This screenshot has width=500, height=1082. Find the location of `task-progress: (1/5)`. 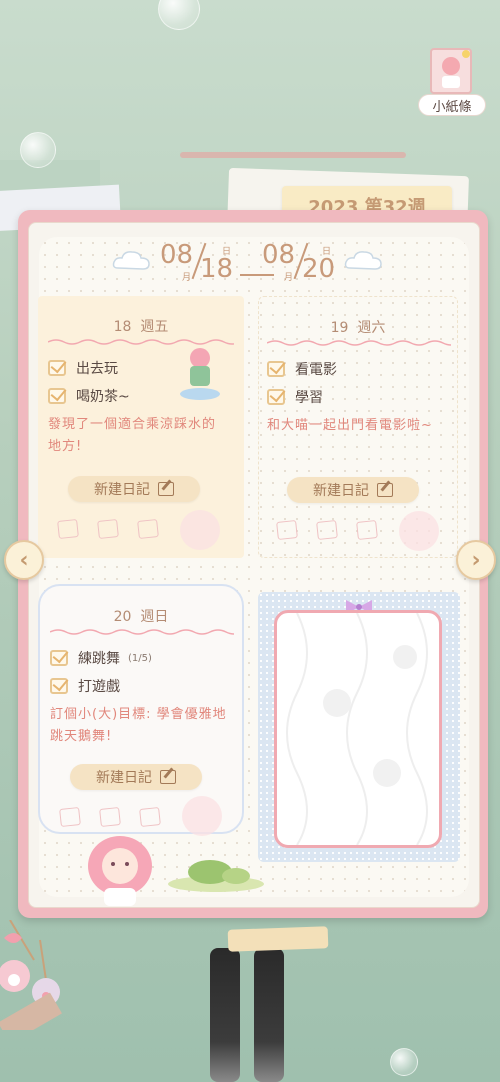

task-progress: (1/5) is located at coordinates (140, 658).